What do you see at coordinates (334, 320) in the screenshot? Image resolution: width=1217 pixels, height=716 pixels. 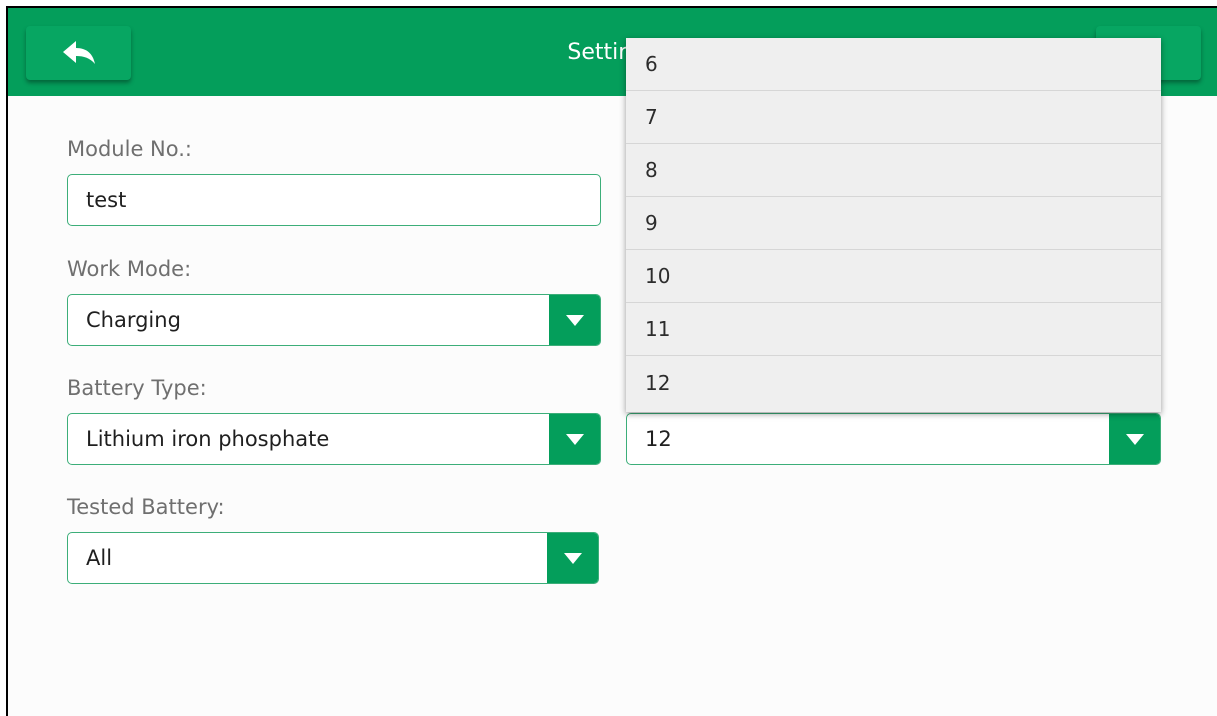 I see `work-mode-select: Charging` at bounding box center [334, 320].